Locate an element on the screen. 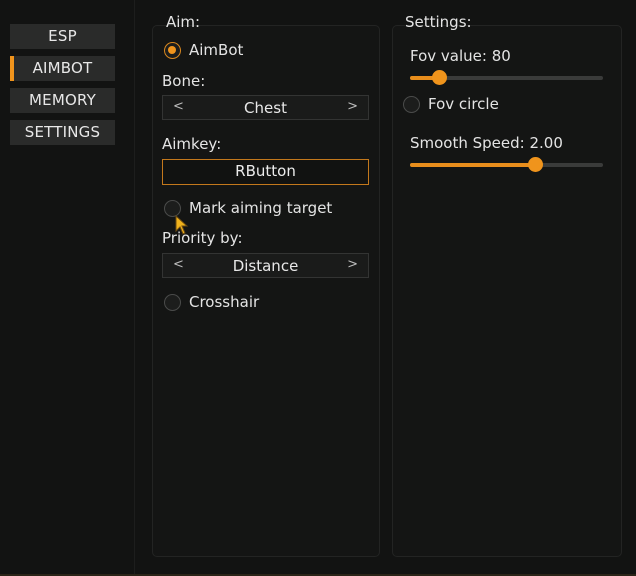  nav-settings-button: SETTINGS is located at coordinates (62, 132).